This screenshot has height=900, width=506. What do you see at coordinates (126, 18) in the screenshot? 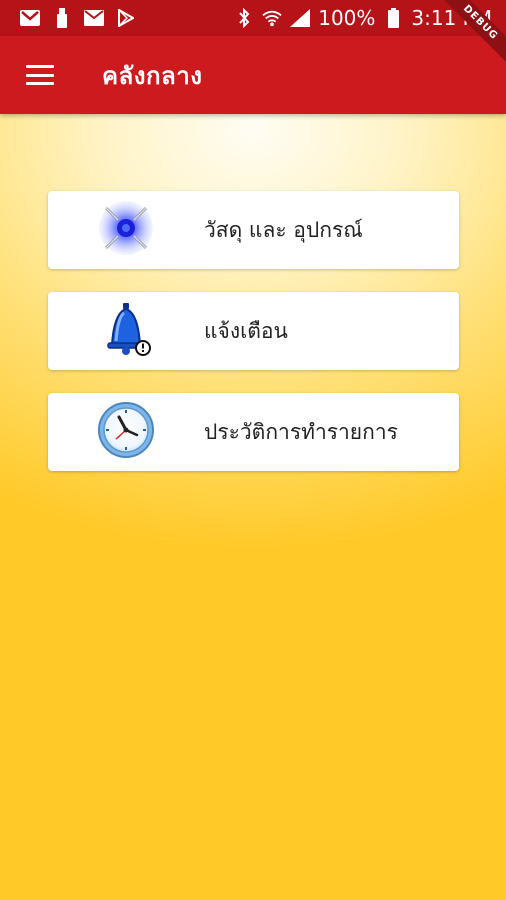
I see `play-store-icon` at bounding box center [126, 18].